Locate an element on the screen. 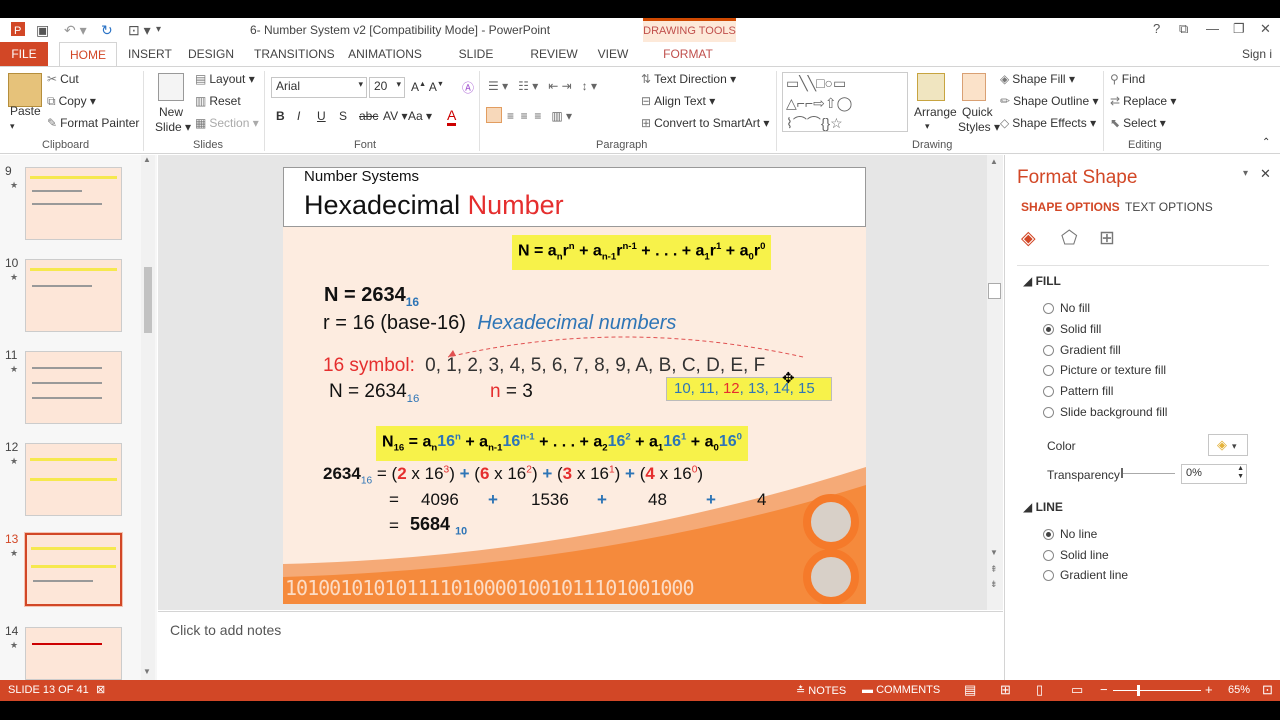 This screenshot has height=720, width=1280. select-button: ⬉ Select ▾ is located at coordinates (1138, 123).